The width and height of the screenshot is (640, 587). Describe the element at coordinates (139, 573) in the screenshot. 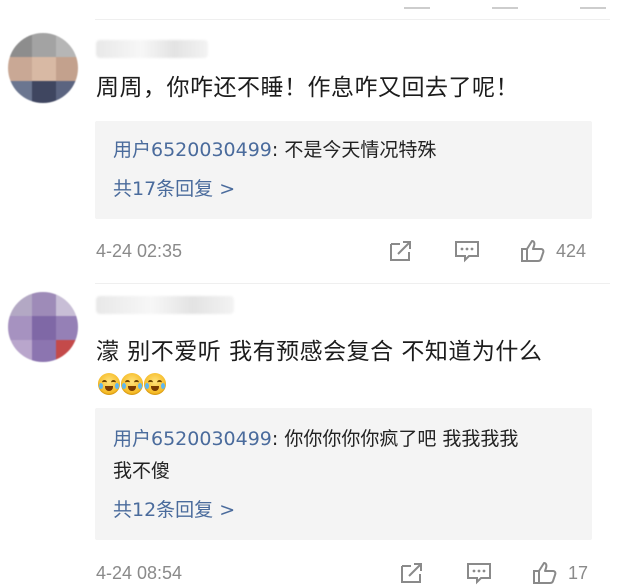

I see `timestamp: 4-24 08:54` at that location.